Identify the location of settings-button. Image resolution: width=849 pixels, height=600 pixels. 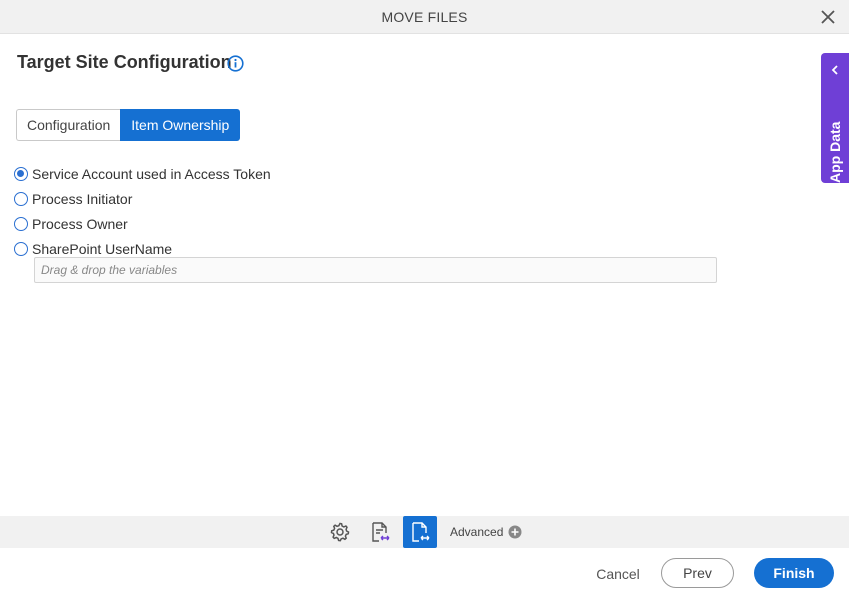
(340, 532).